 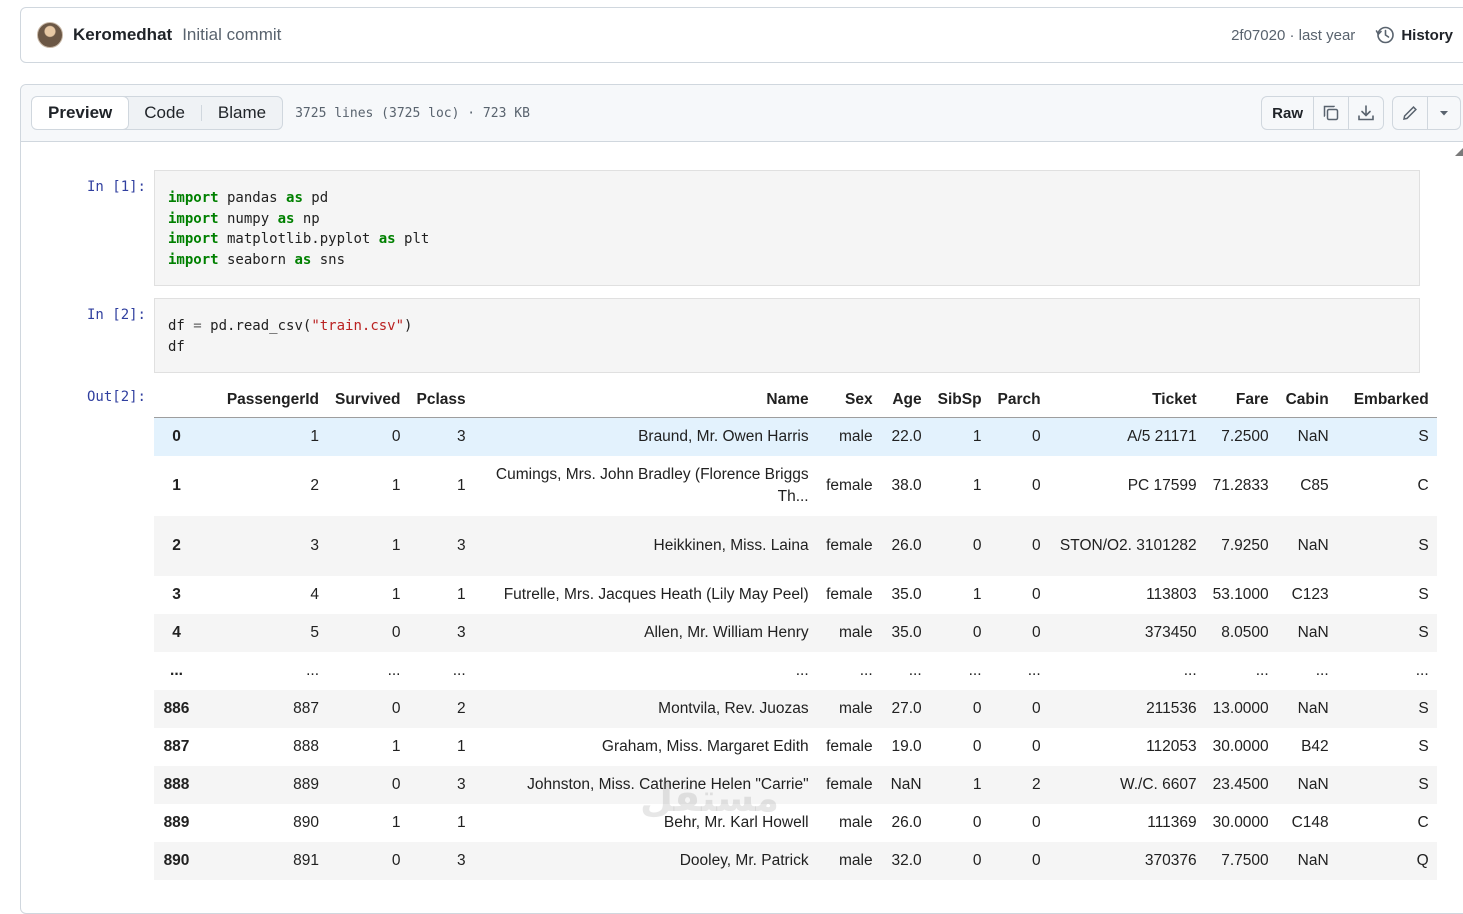 I want to click on code-token: pd.read_csv(, so click(x=256, y=326).